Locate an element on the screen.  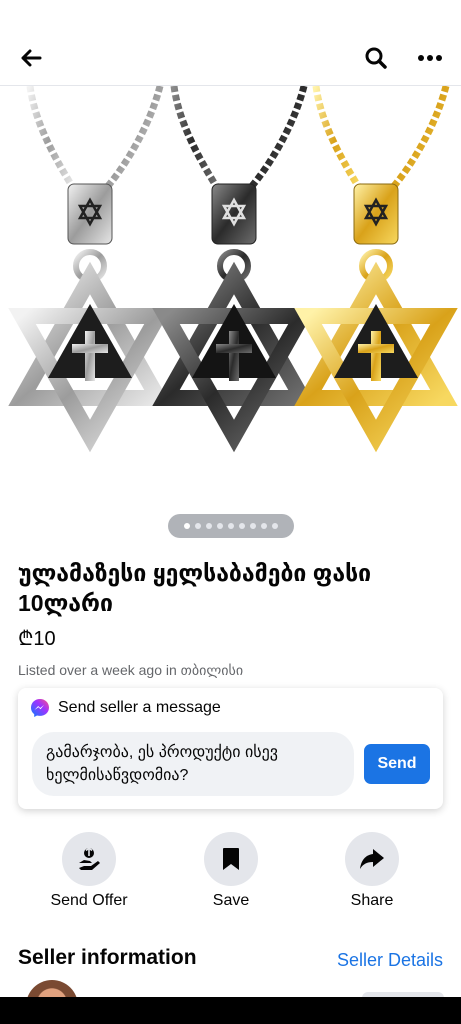
share-icon is located at coordinates (372, 859).